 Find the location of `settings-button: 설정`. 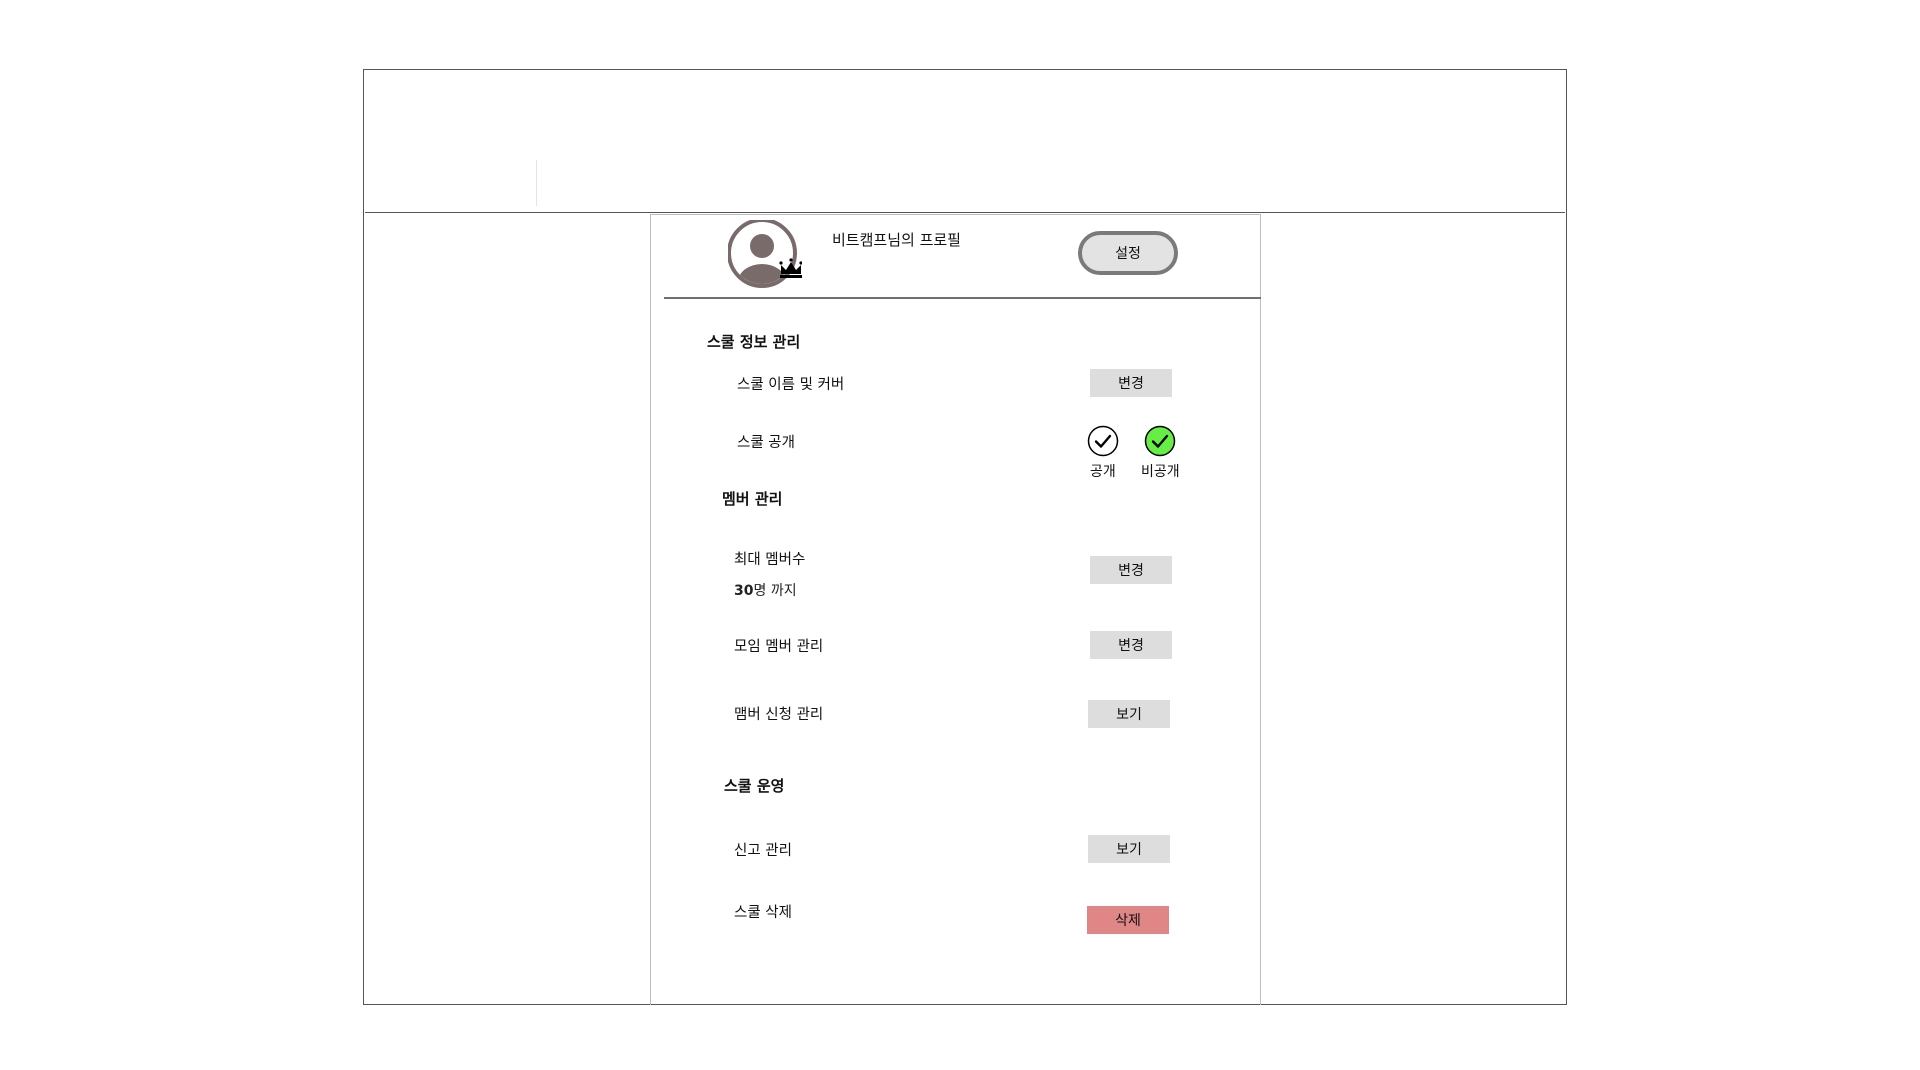

settings-button: 설정 is located at coordinates (1128, 253).